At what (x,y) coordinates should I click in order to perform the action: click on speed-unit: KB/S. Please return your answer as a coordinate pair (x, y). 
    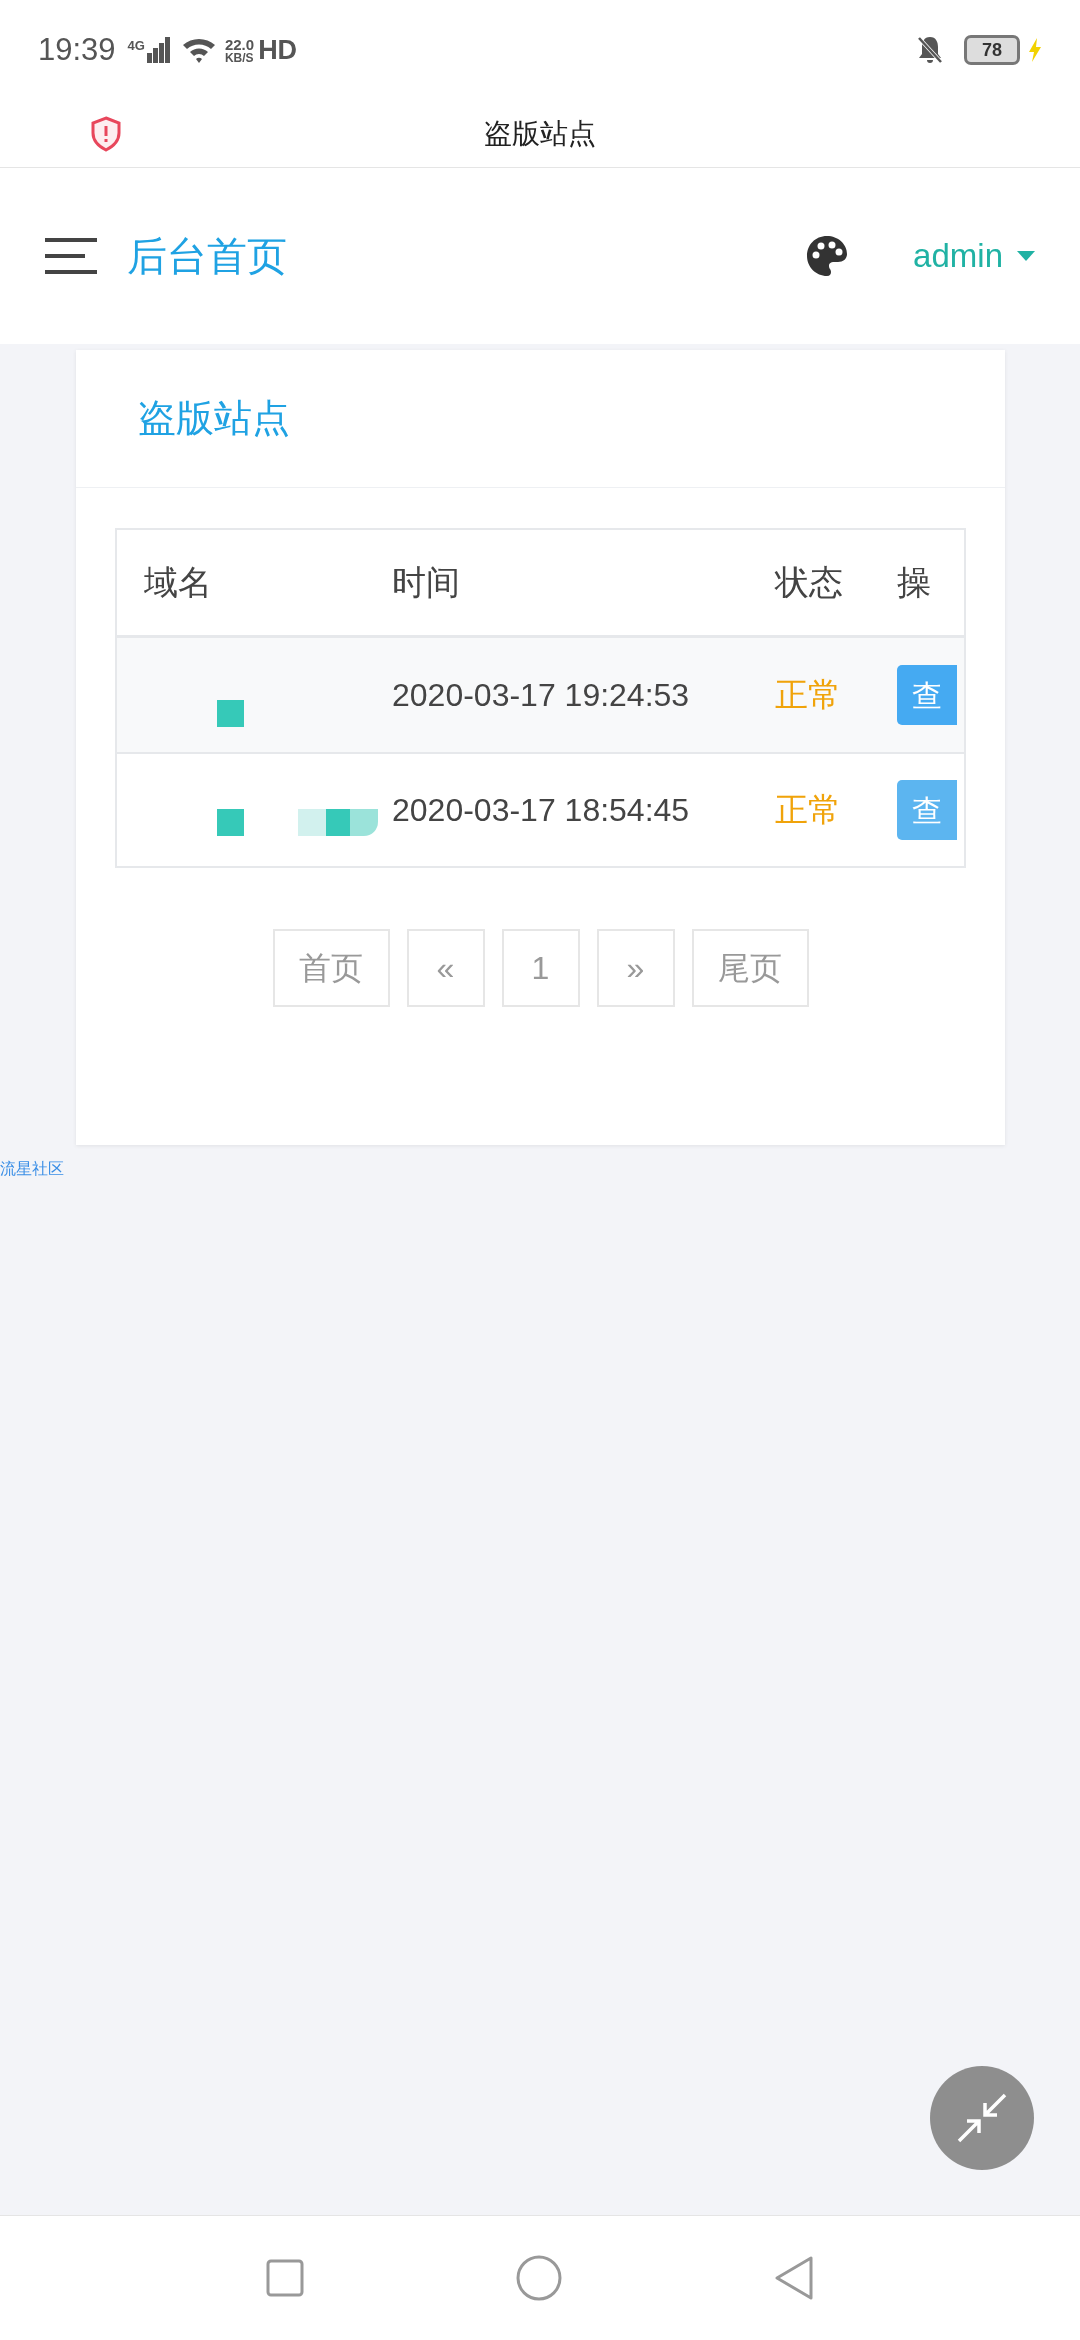
    Looking at the image, I should click on (239, 57).